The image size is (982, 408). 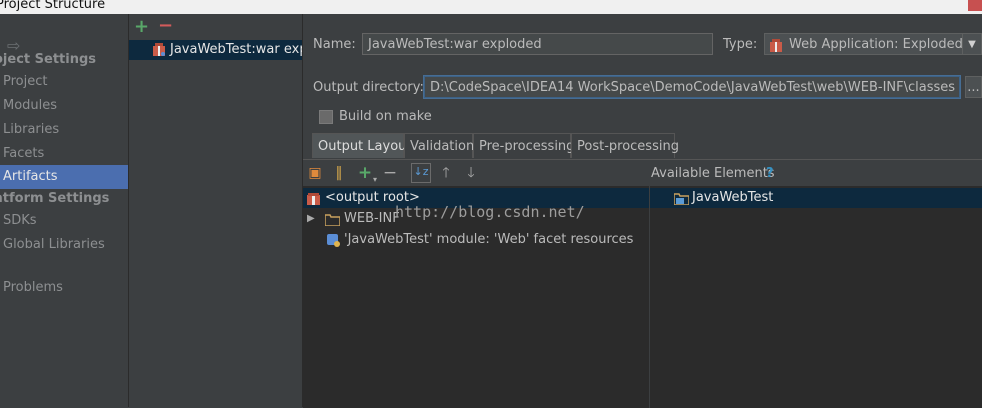 What do you see at coordinates (642, 173) in the screenshot?
I see `layout-toolbar: ▣ ‖ + ▾ − ↓z 🡑 🡓 Available Elements ?` at bounding box center [642, 173].